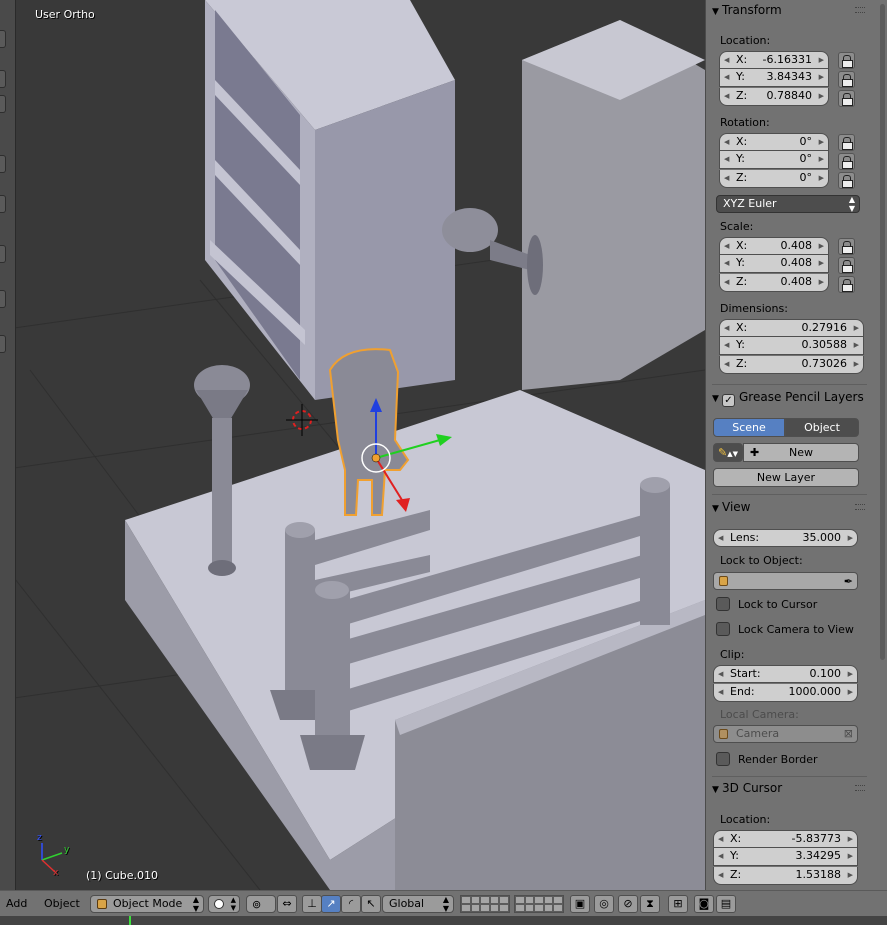  What do you see at coordinates (443, 920) in the screenshot?
I see `timeline-strip` at bounding box center [443, 920].